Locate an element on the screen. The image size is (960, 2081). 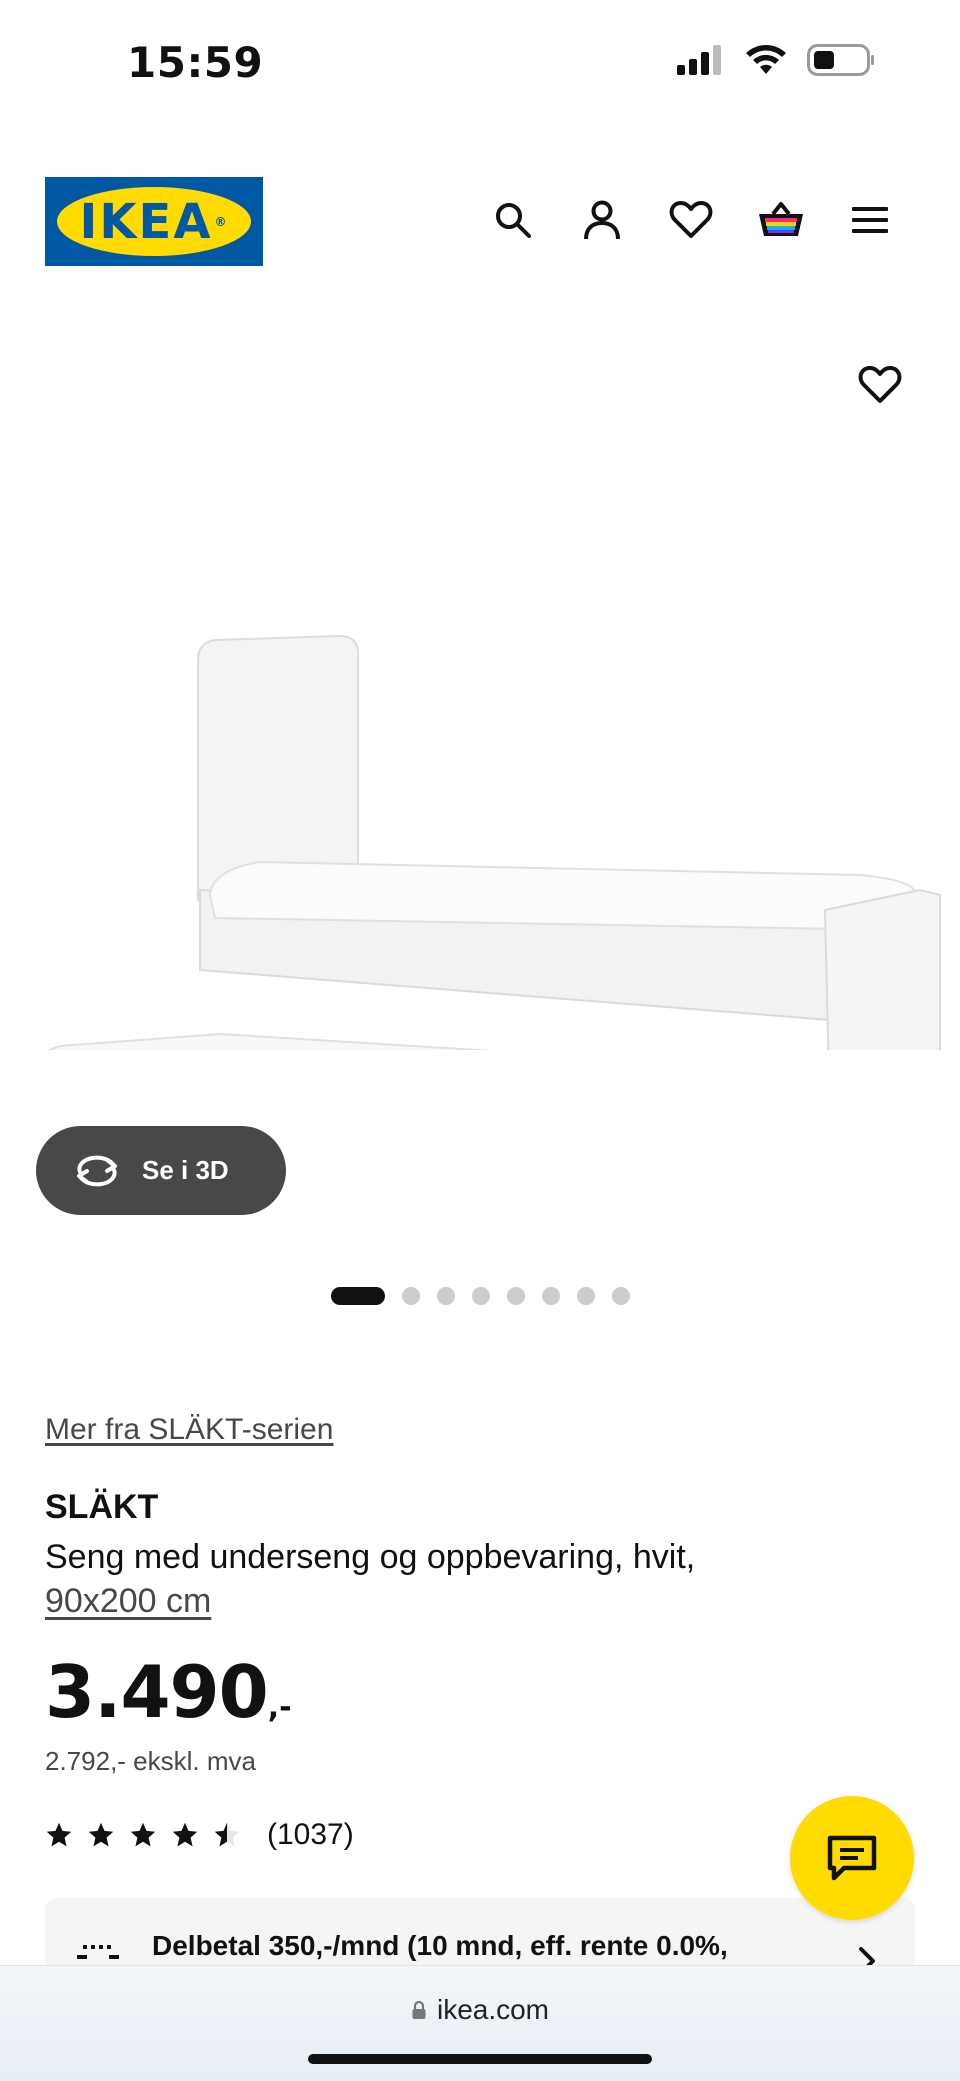
url-text: ikea.com is located at coordinates (493, 2009).